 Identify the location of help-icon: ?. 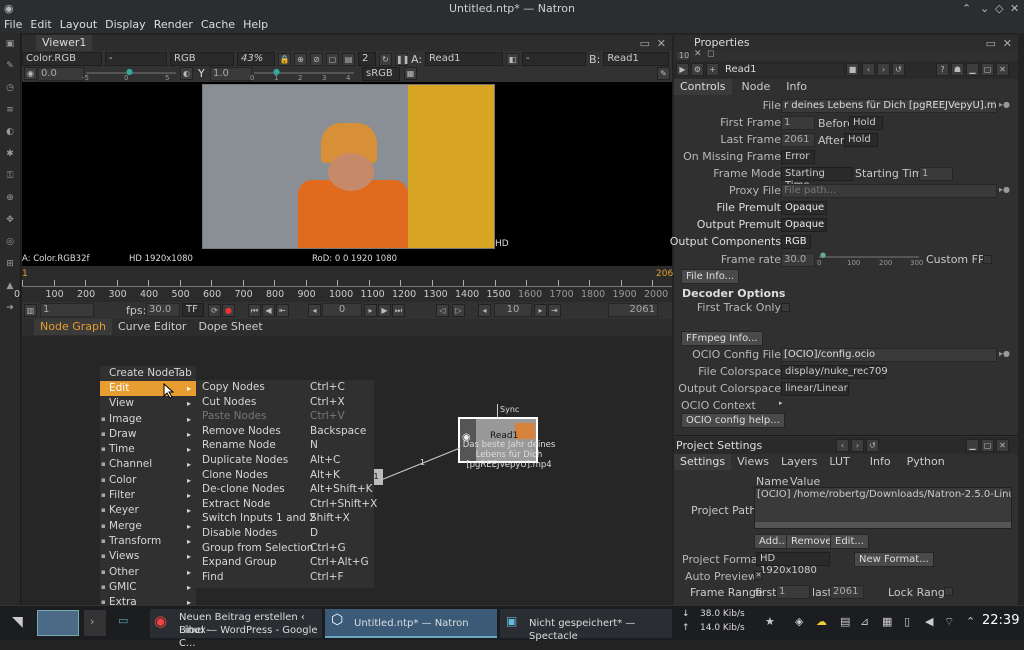
(942, 69).